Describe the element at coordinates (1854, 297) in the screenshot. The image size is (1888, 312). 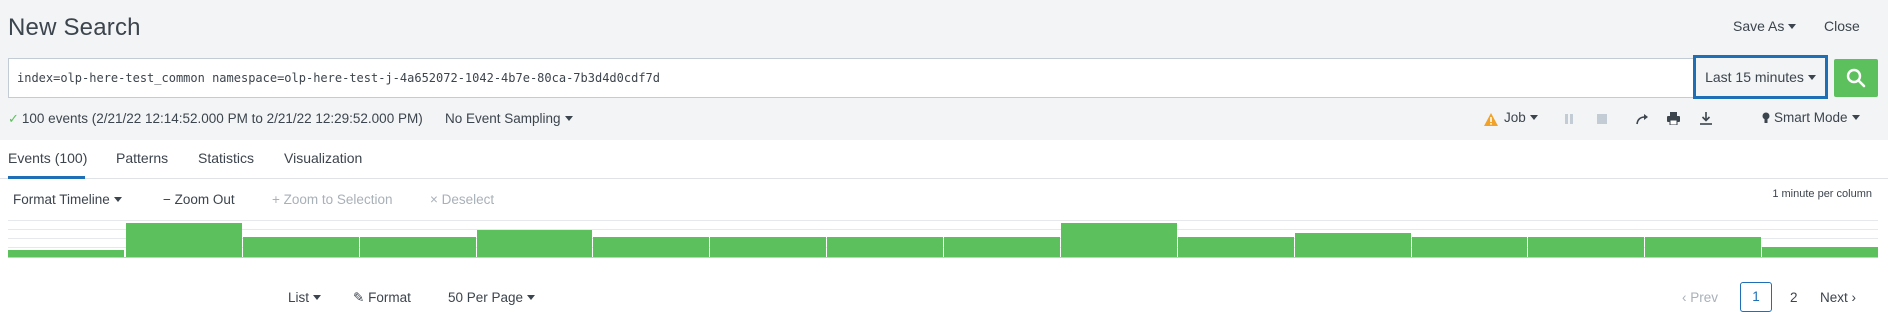
I see `chevron-right-icon: ›` at that location.